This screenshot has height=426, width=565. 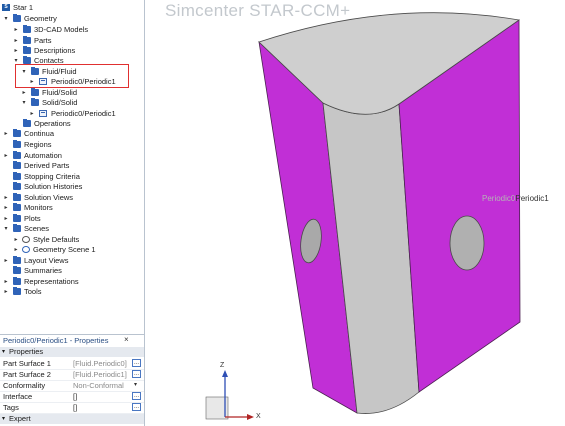 I want to click on tree-item-label: Scenes, so click(x=37, y=228).